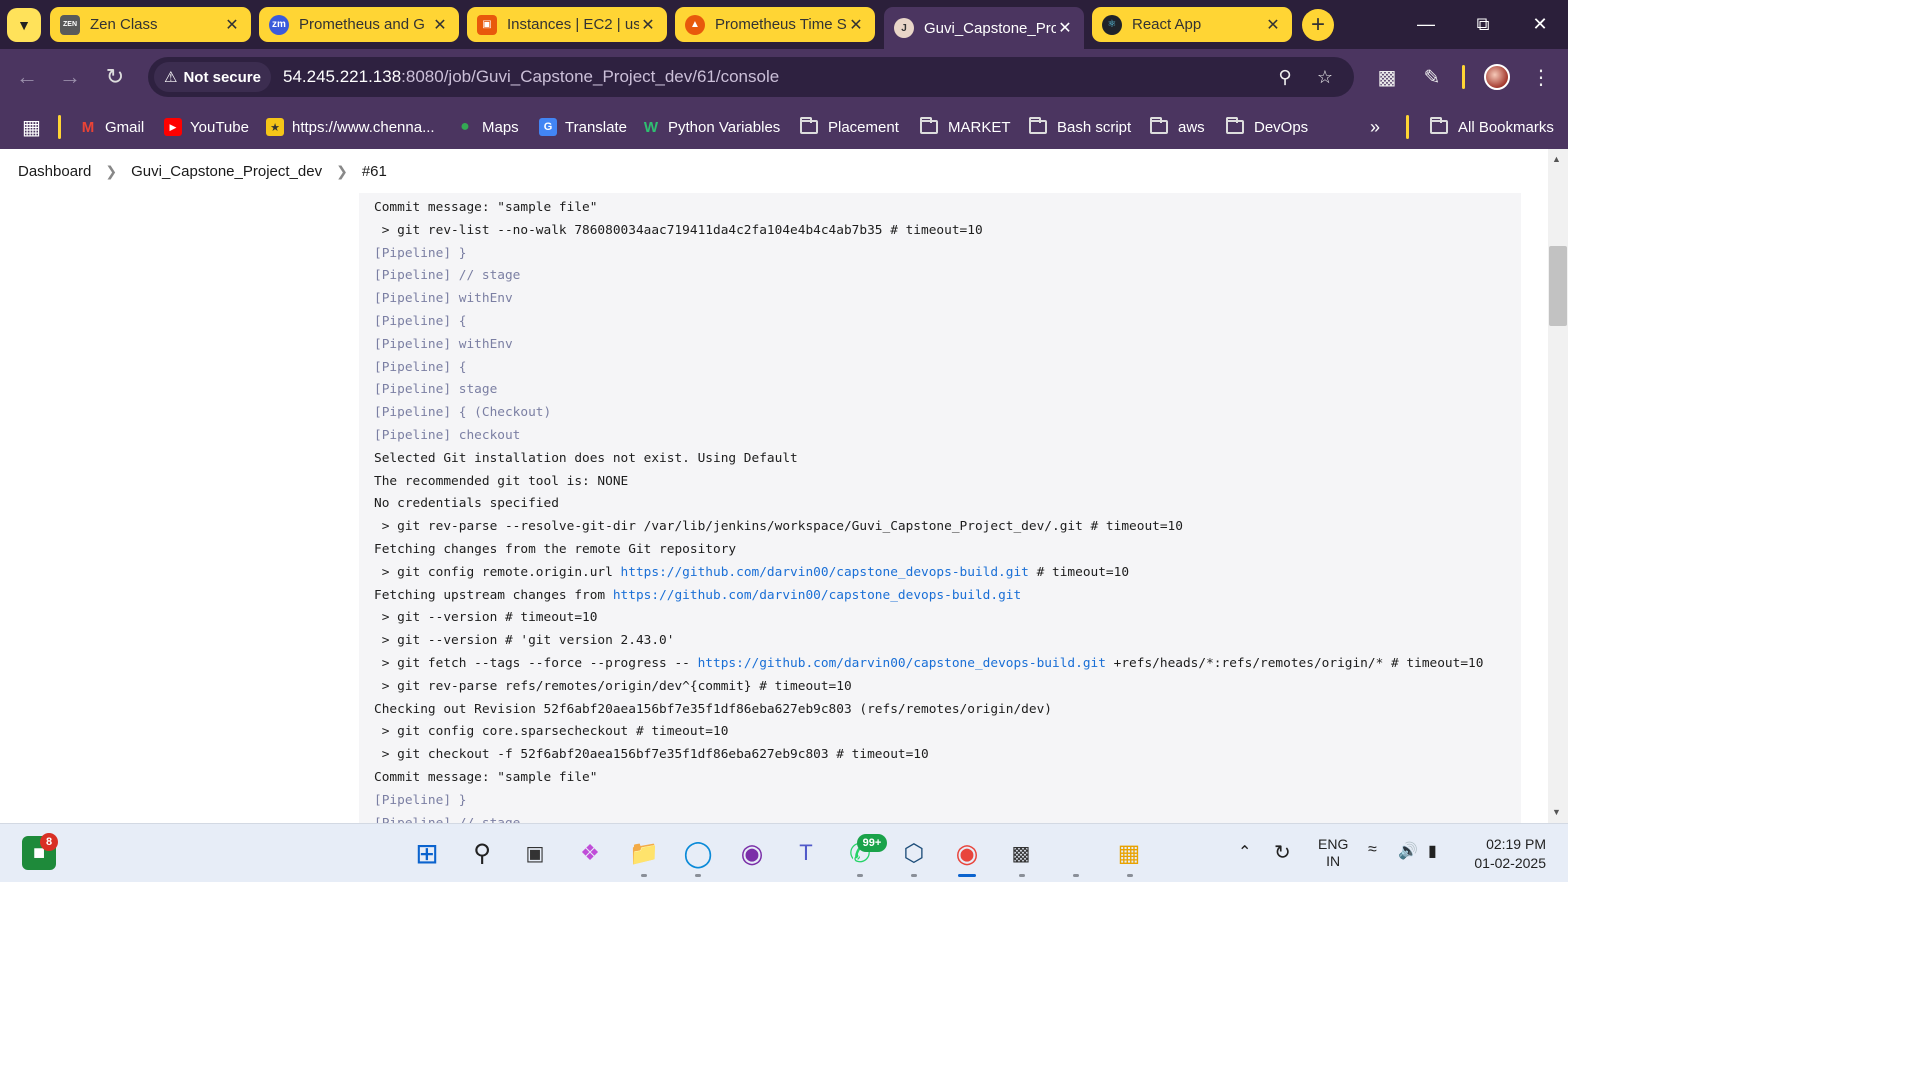 The image size is (1920, 1080). I want to click on zoom-button: ⚲, so click(1285, 77).